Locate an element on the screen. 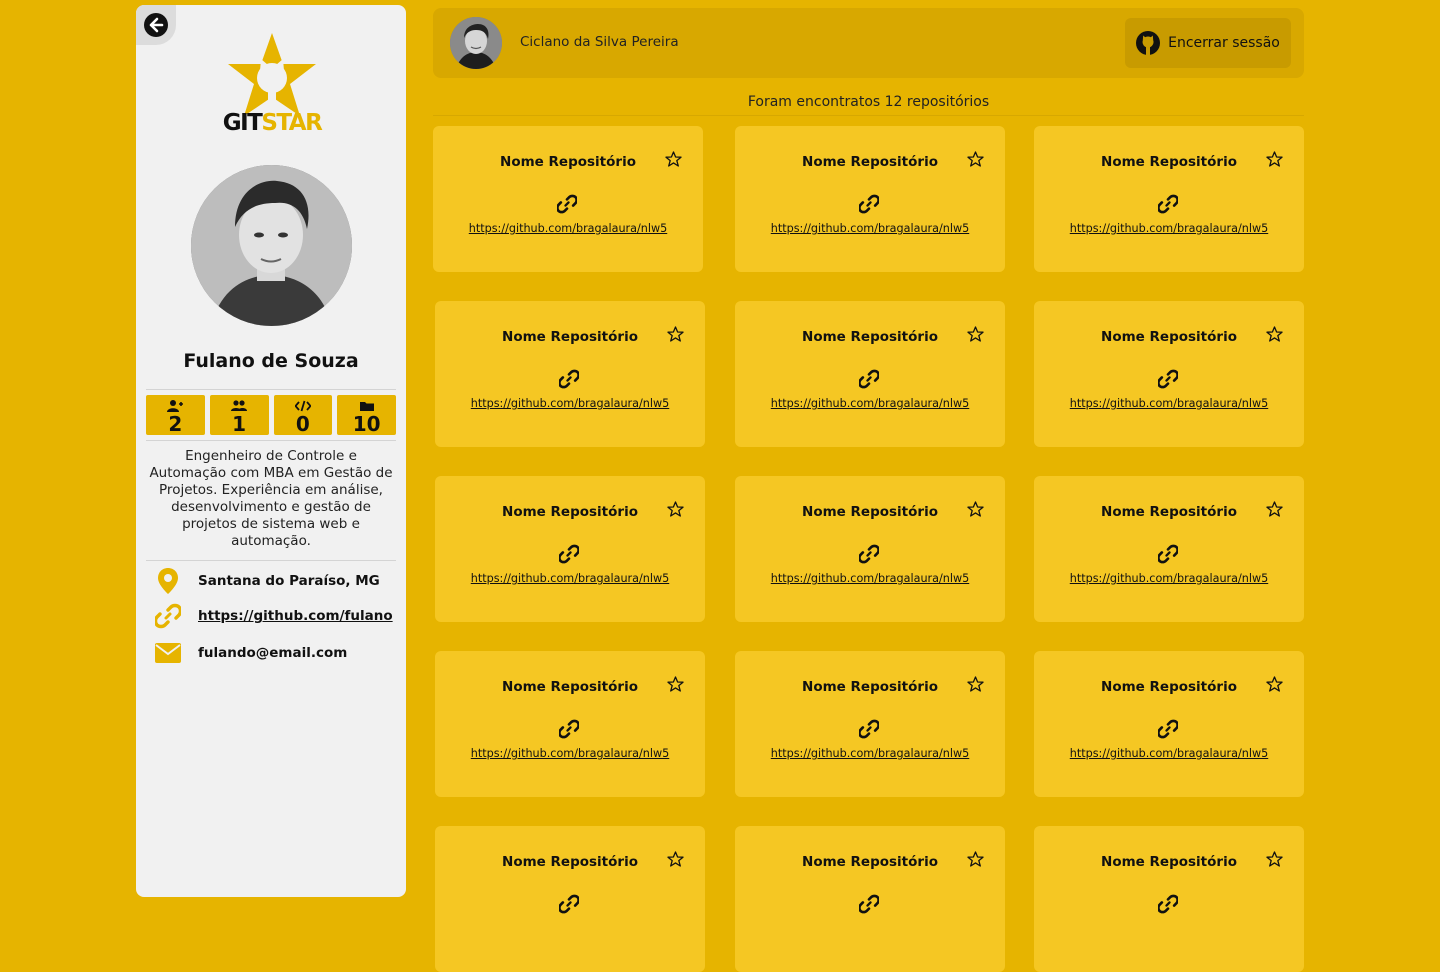 The image size is (1440, 972). github-link-row: https://github.com/fulano is located at coordinates (273, 616).